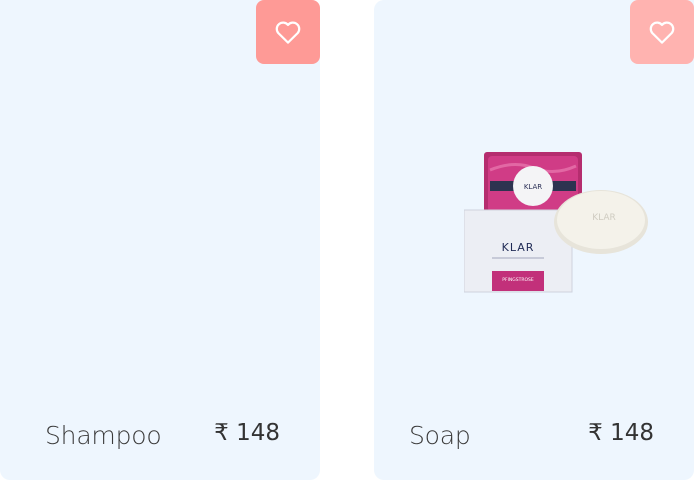 The width and height of the screenshot is (694, 480). Describe the element at coordinates (518, 280) in the screenshot. I see `svg-text: PFINGSTROSE` at that location.